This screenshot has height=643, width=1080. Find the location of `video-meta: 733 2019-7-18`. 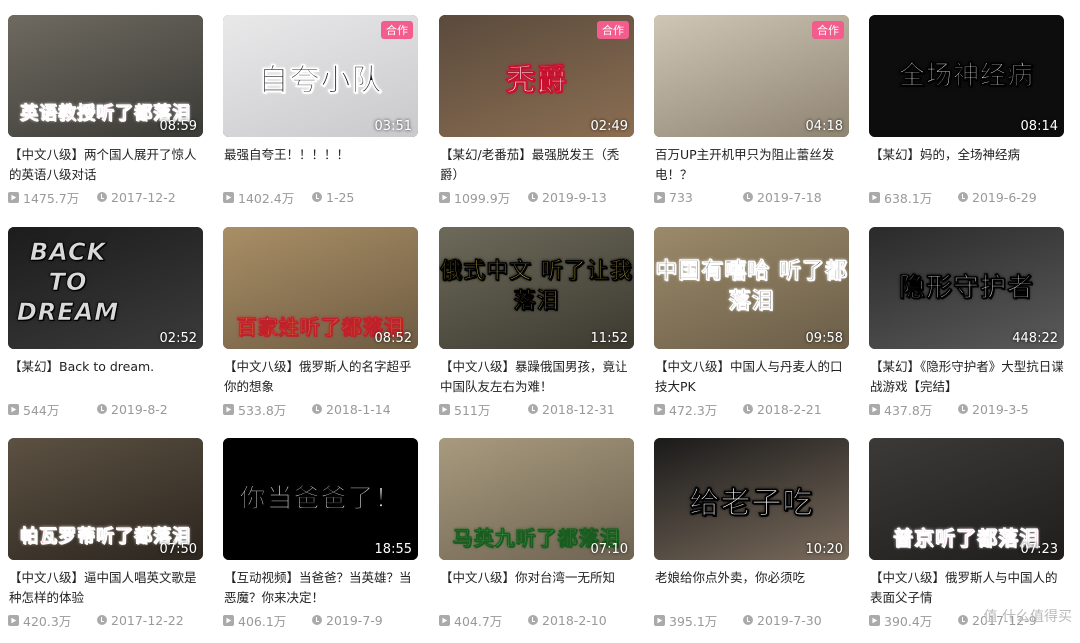

video-meta: 733 2019-7-18 is located at coordinates (751, 197).